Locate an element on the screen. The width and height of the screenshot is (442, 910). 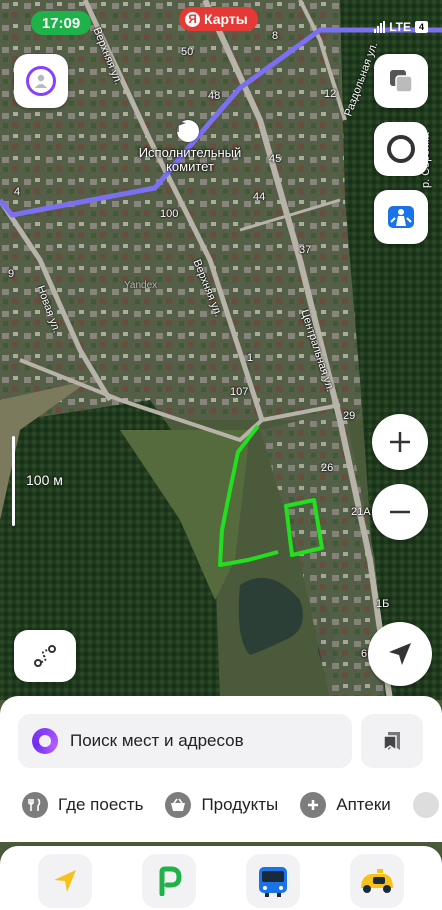
house-number: 26 is located at coordinates (327, 468).